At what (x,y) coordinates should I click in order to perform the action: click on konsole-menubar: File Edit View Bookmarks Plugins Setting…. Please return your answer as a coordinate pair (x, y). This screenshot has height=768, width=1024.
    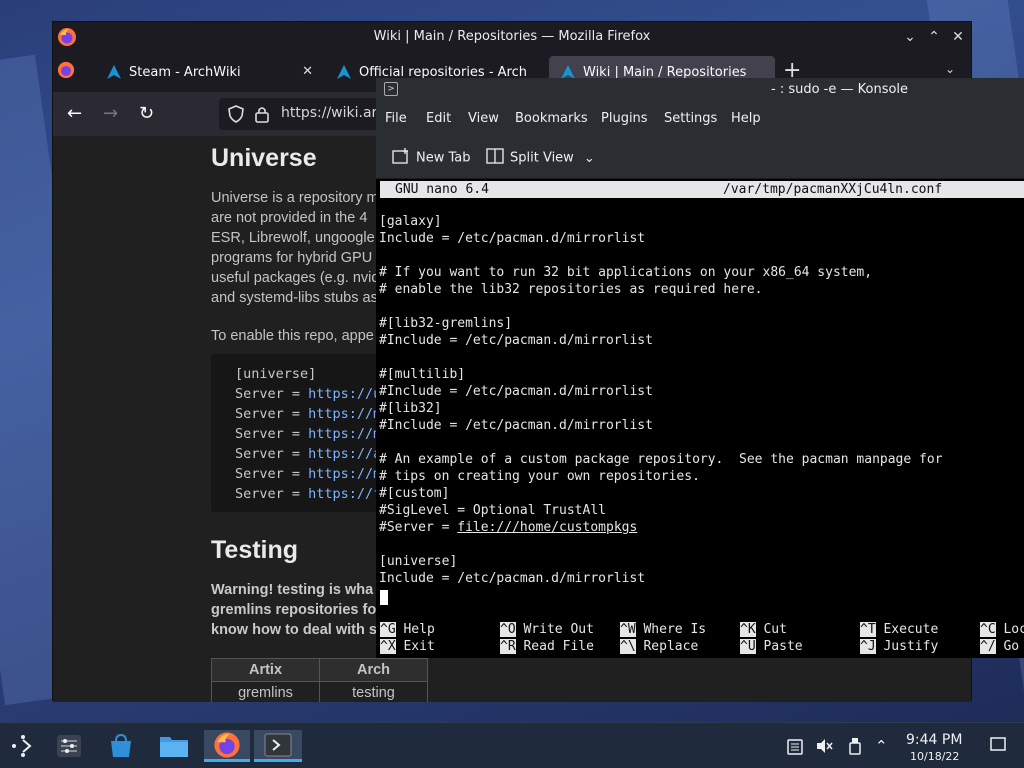
    Looking at the image, I should click on (700, 118).